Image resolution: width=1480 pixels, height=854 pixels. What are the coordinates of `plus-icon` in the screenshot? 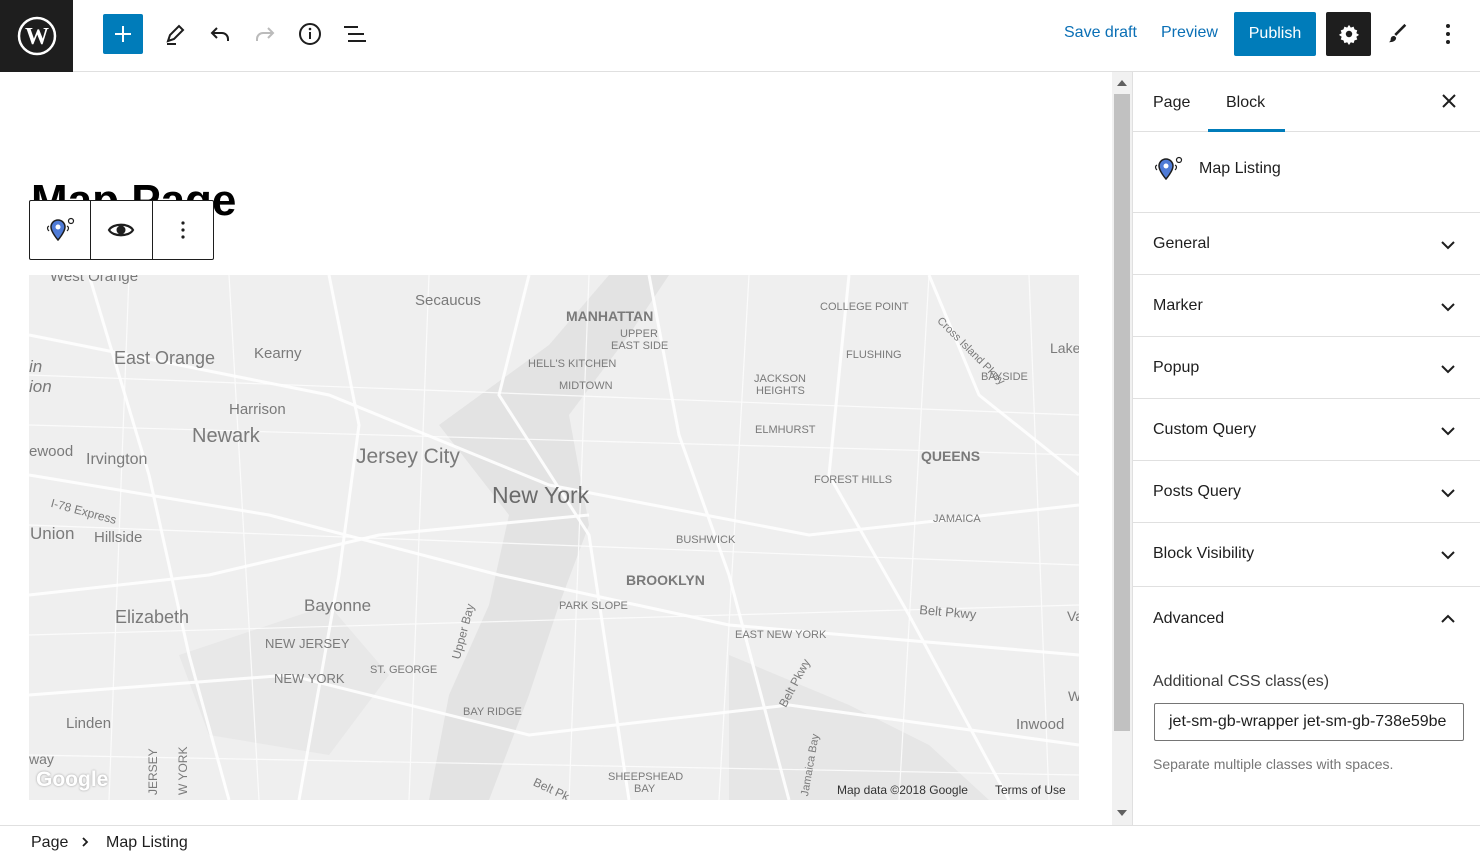 It's located at (123, 34).